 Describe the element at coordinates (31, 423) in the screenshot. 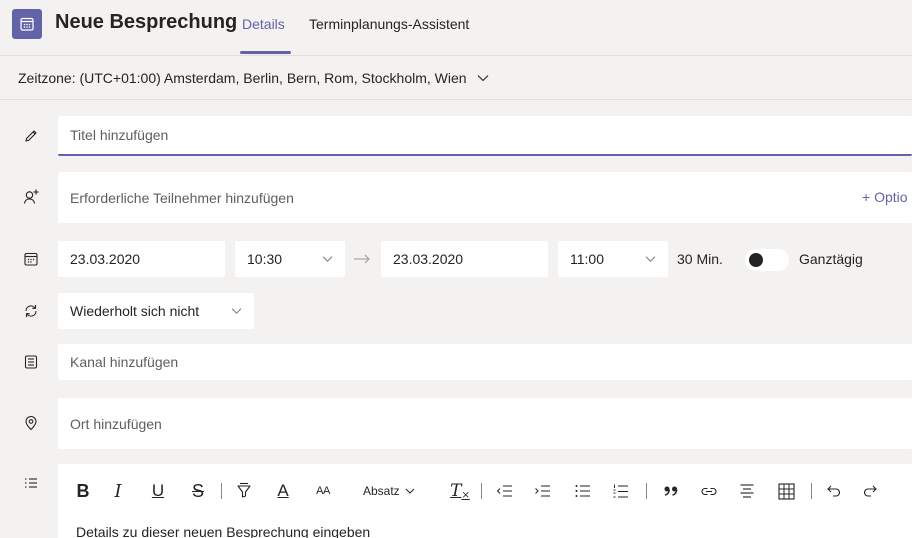

I see `location-pin-icon` at that location.